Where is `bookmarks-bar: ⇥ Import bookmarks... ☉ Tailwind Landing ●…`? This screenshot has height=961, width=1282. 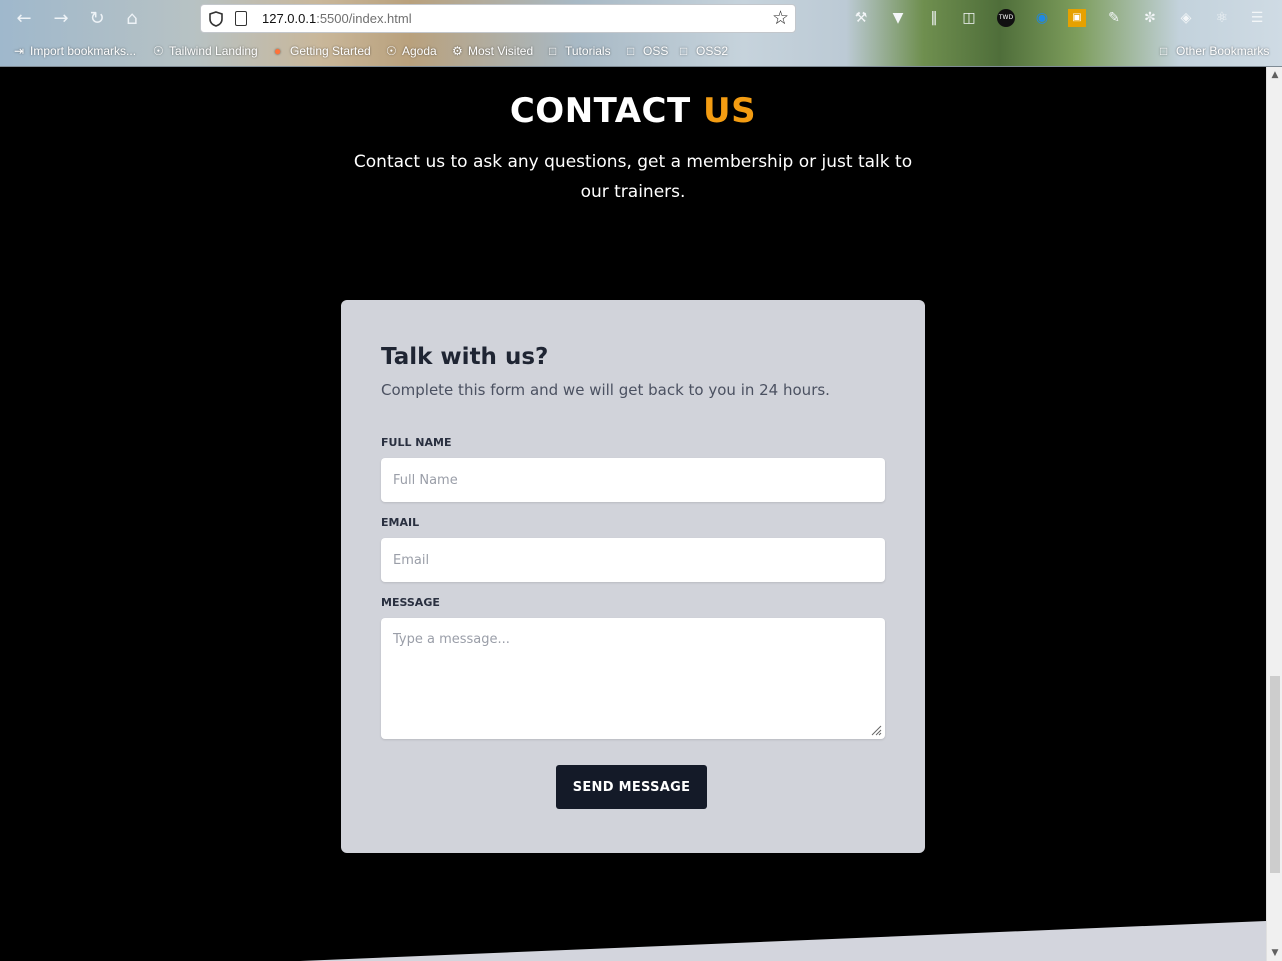 bookmarks-bar: ⇥ Import bookmarks... ☉ Tailwind Landing ●… is located at coordinates (641, 52).